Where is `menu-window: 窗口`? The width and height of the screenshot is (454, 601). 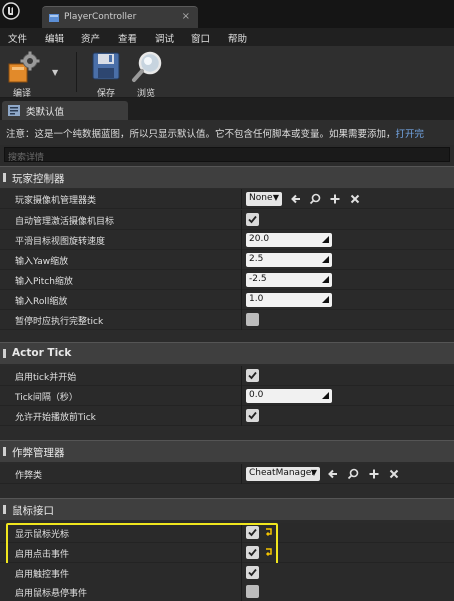
menu-window: 窗口 is located at coordinates (200, 38).